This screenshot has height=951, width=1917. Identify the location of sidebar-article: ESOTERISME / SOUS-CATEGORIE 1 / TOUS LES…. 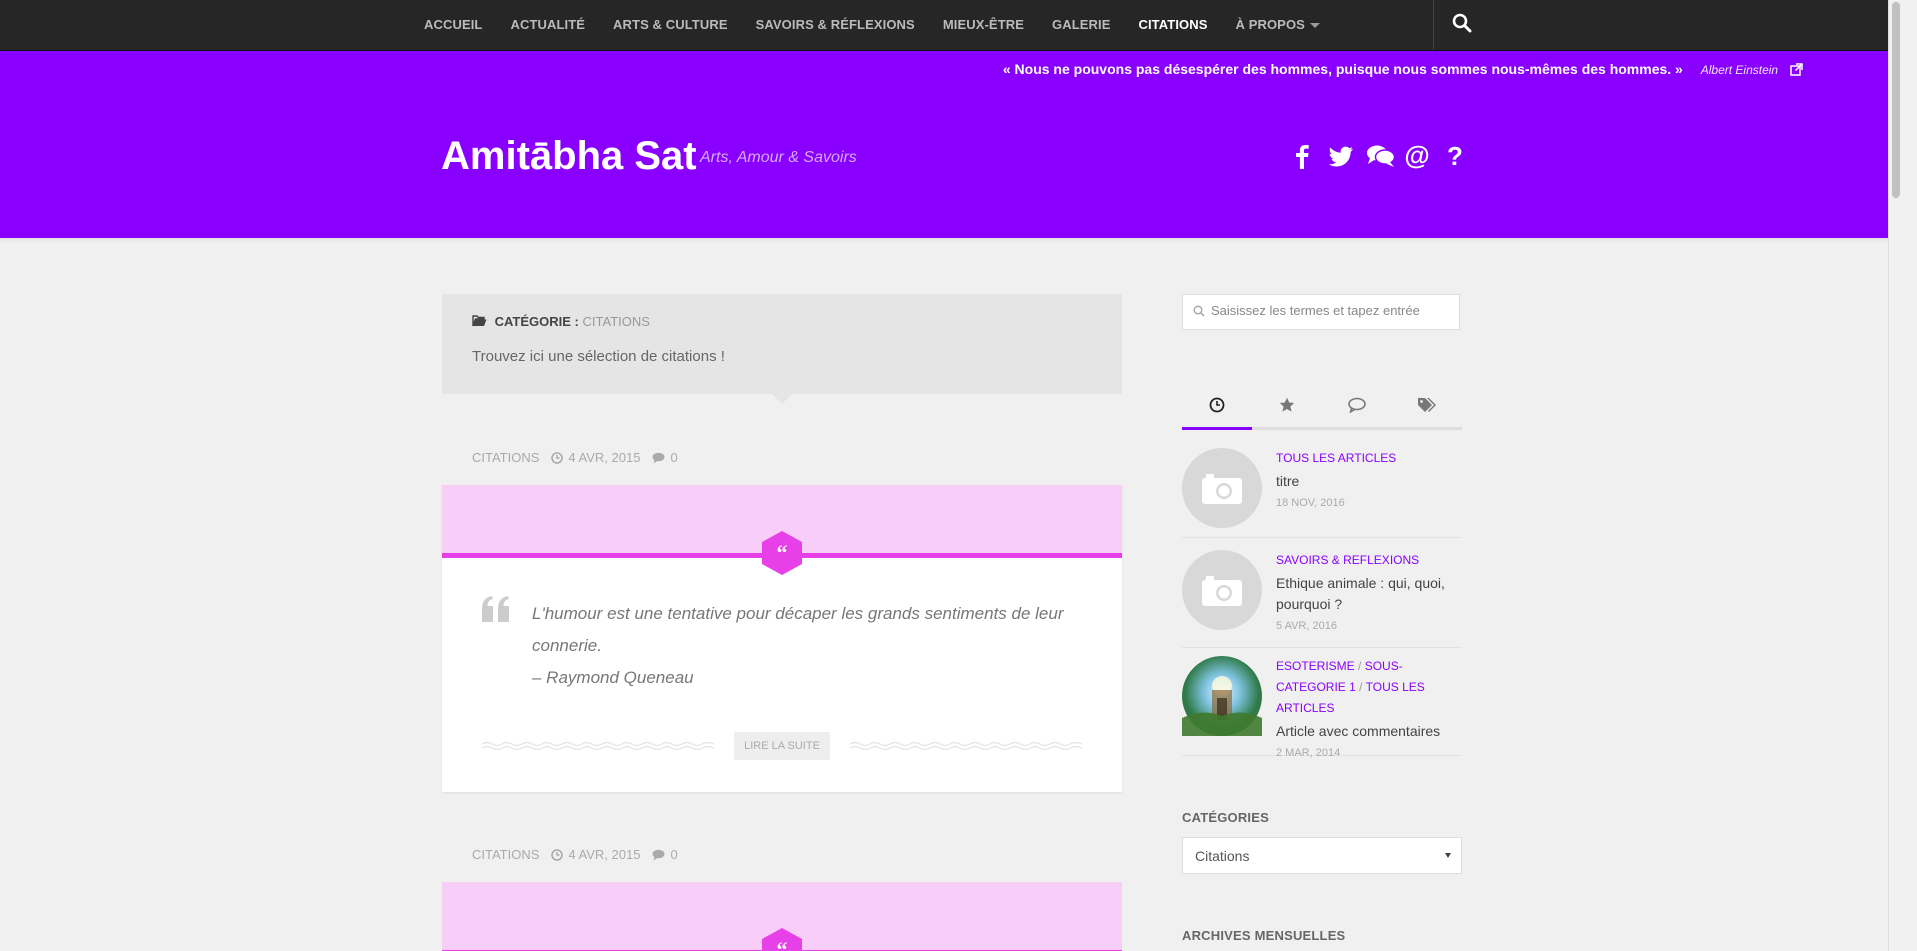
(1322, 707).